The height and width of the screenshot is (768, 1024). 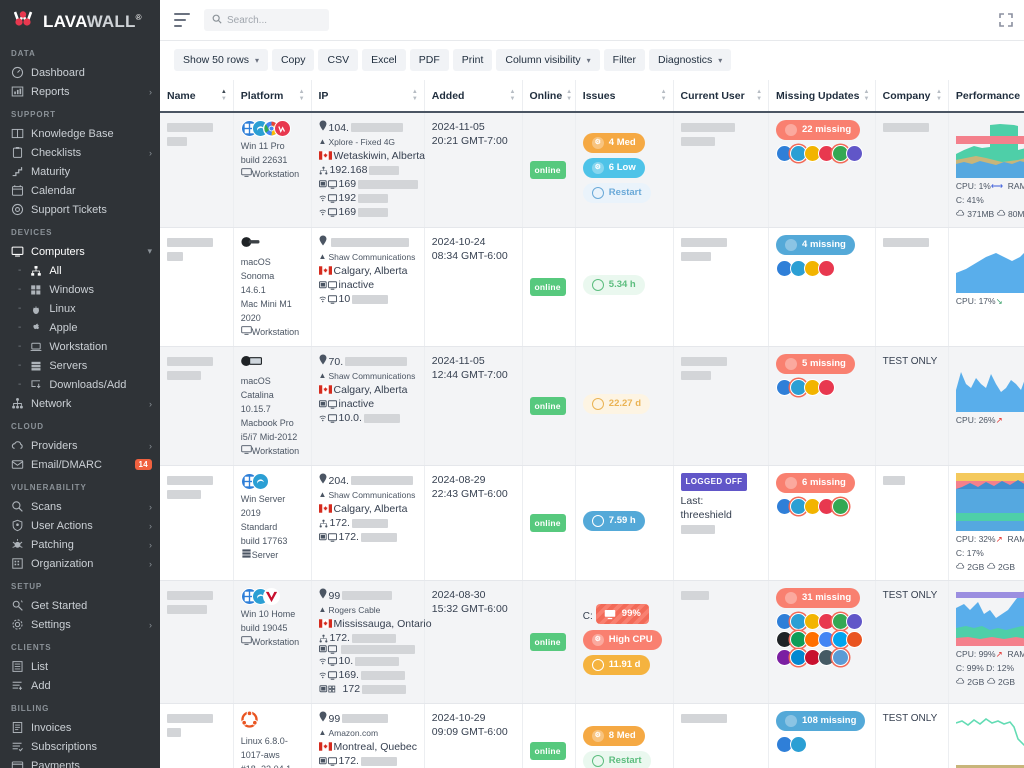 I want to click on sidebar-item-knowledge-base: Knowledge Base, so click(x=80, y=133).